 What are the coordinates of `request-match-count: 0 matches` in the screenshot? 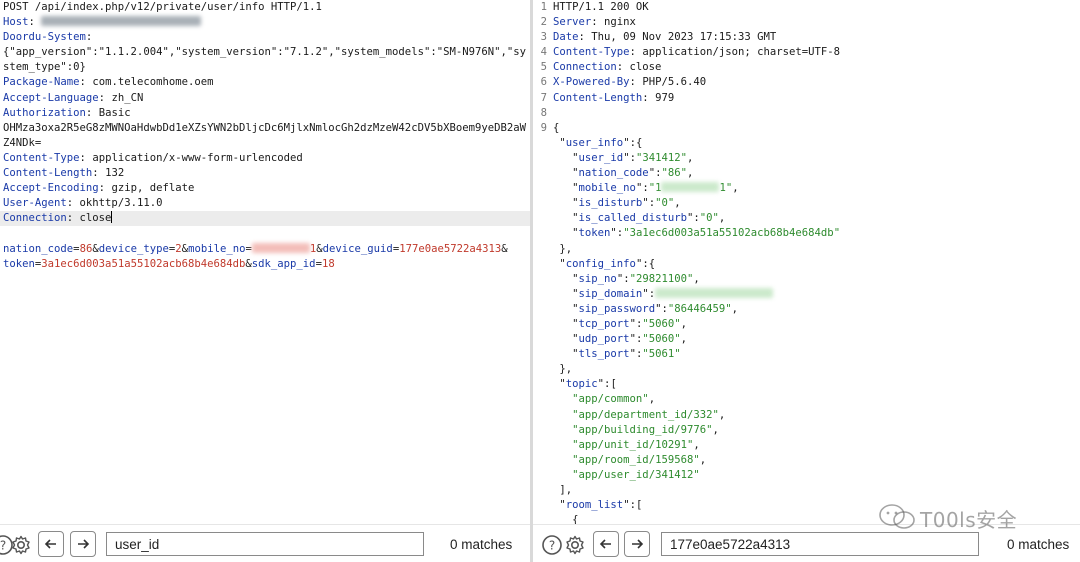 It's located at (481, 544).